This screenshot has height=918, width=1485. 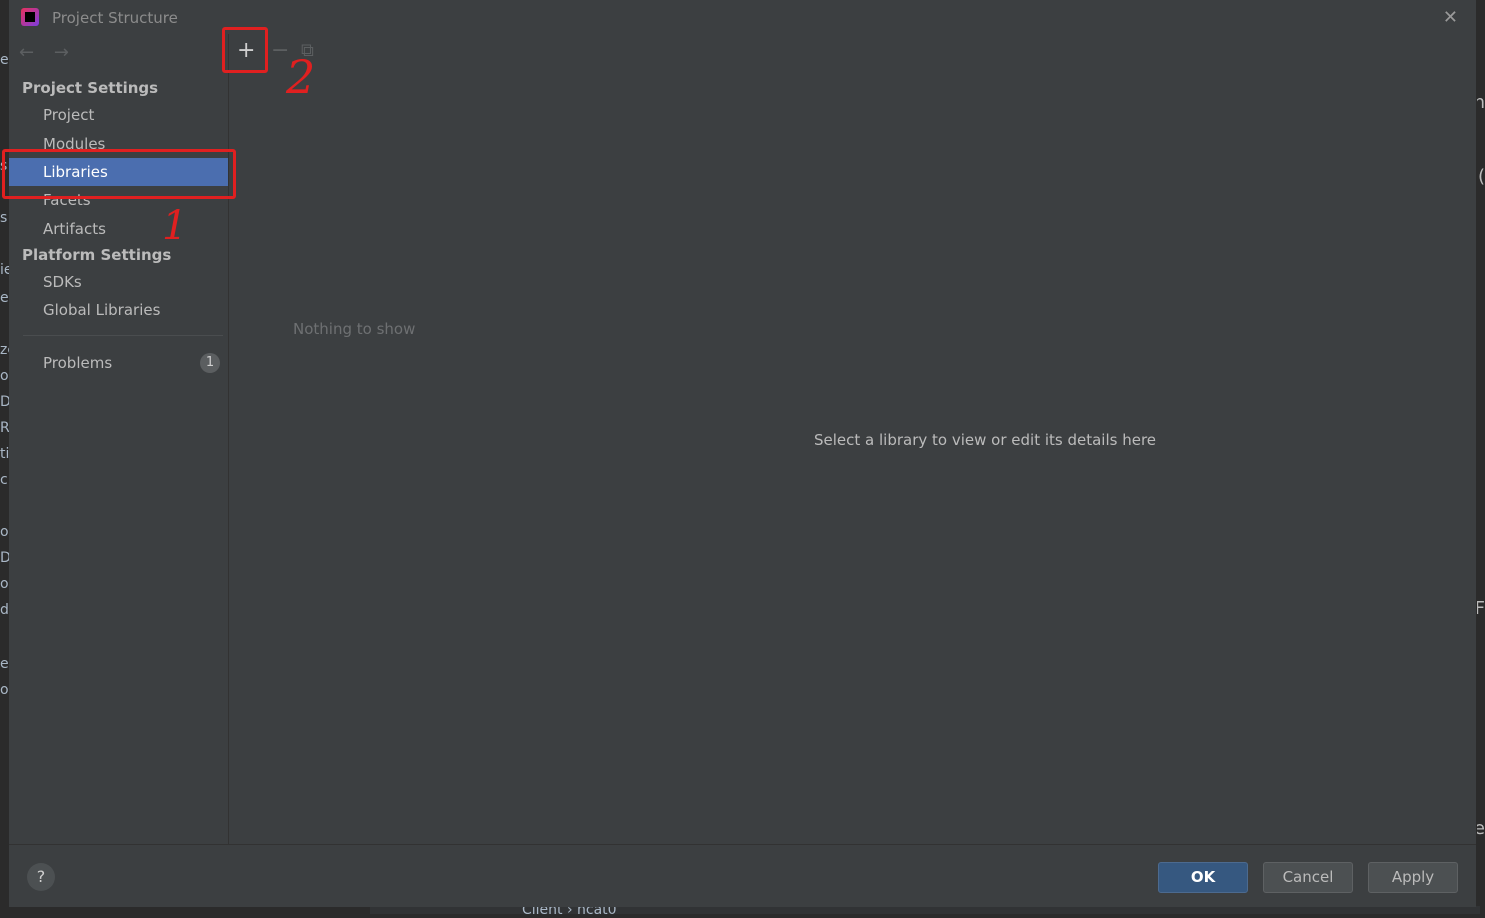 What do you see at coordinates (245, 50) in the screenshot?
I see `annotation-box-add` at bounding box center [245, 50].